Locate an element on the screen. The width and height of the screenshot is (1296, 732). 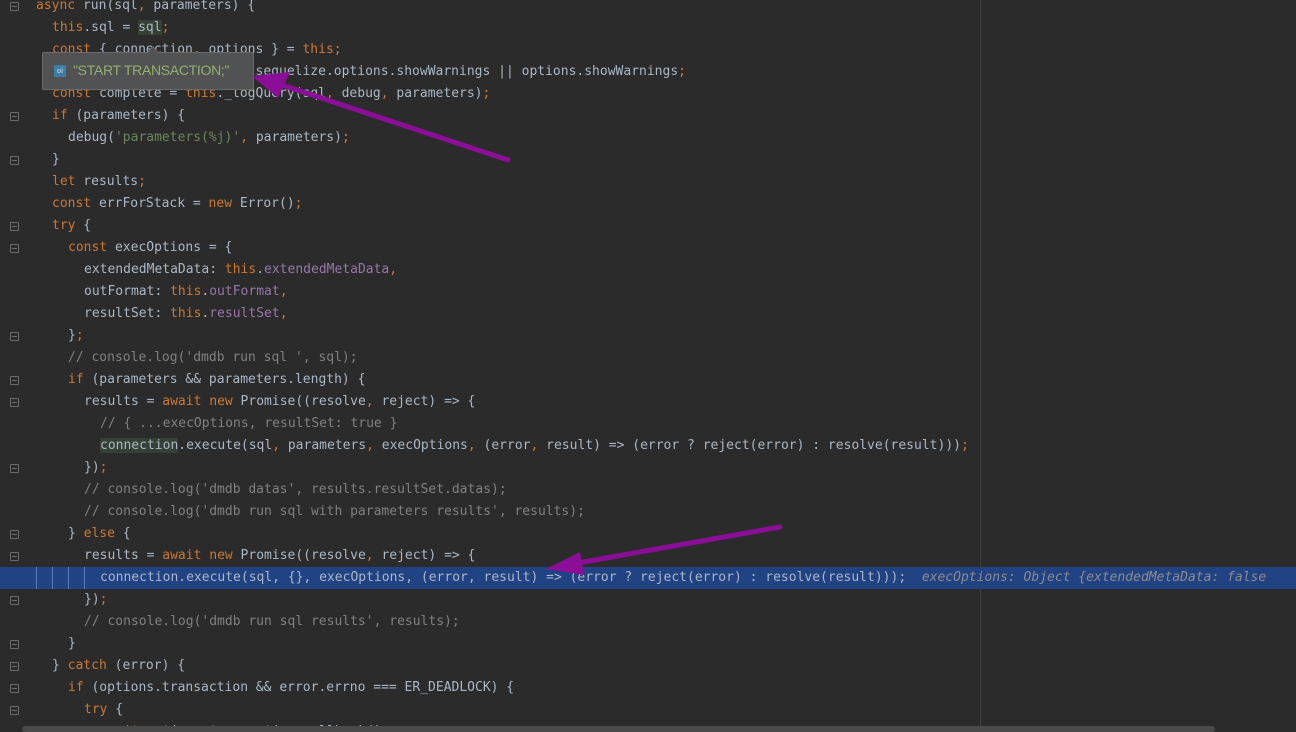
code-line: // console.log('dmdb run sql ', sql); is located at coordinates (213, 358).